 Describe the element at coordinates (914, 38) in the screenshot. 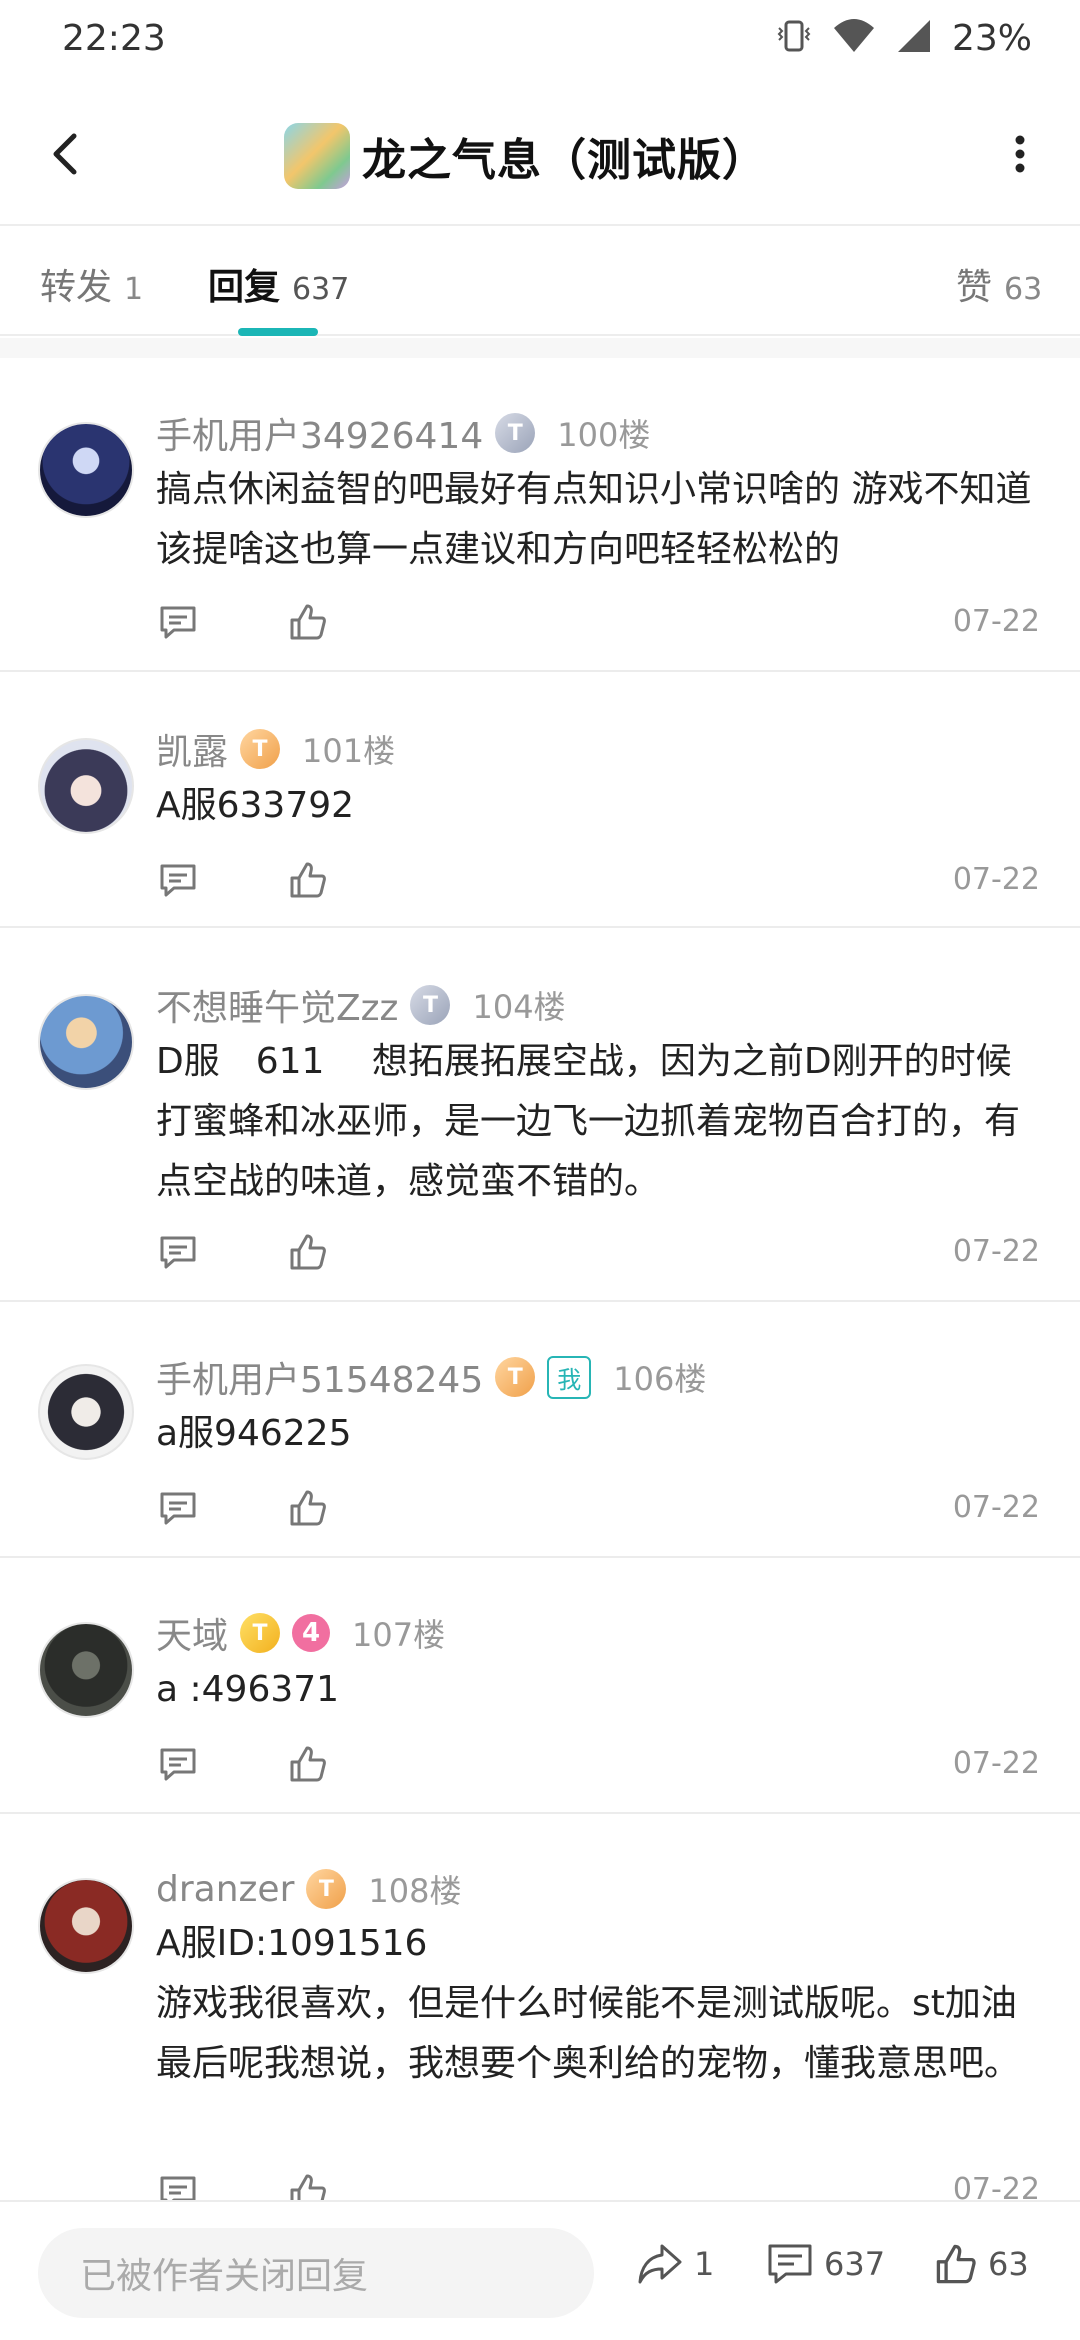

I see `signal-icon` at that location.